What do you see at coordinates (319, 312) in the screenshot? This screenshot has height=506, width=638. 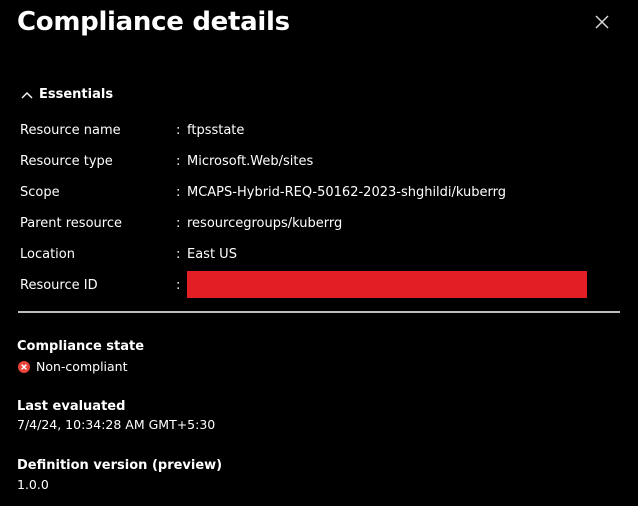 I see `section-divider` at bounding box center [319, 312].